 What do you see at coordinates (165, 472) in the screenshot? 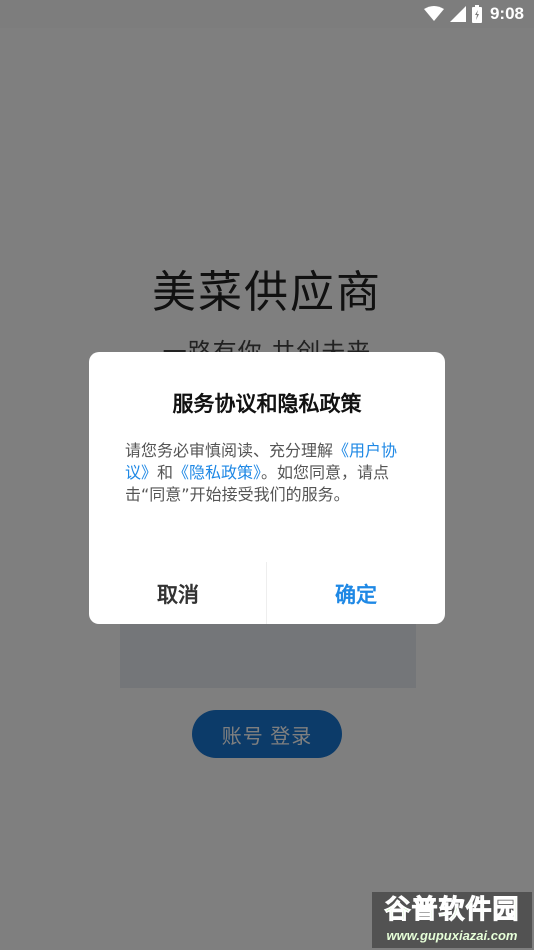
I see `dialog-body-and: 和` at bounding box center [165, 472].